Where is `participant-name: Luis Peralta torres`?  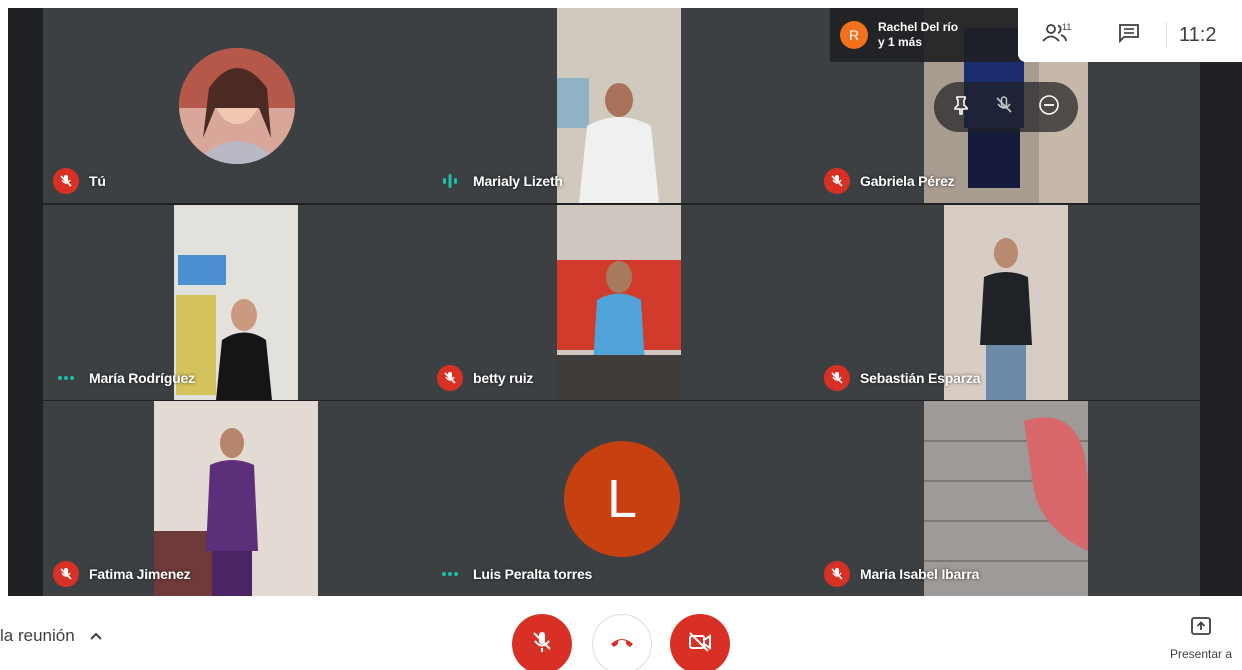
participant-name: Luis Peralta torres is located at coordinates (533, 574).